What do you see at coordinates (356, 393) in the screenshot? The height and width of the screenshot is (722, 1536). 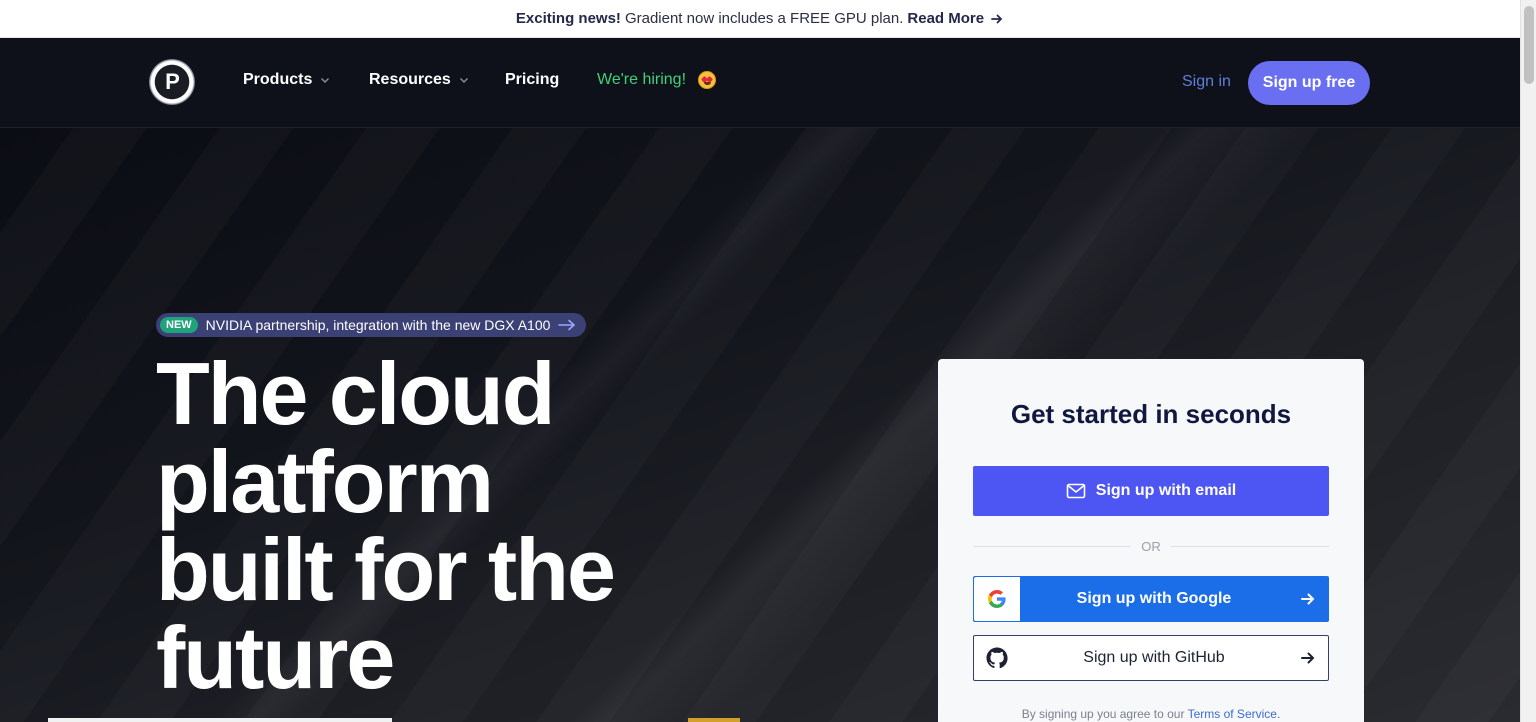 I see `headline-line: The cloud` at bounding box center [356, 393].